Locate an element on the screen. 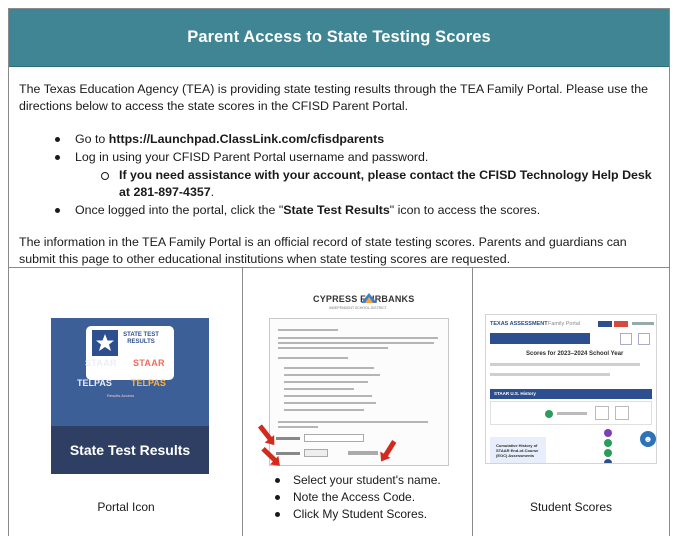 This screenshot has width=678, height=536. staar-band: STAAR U.S. History is located at coordinates (571, 394).